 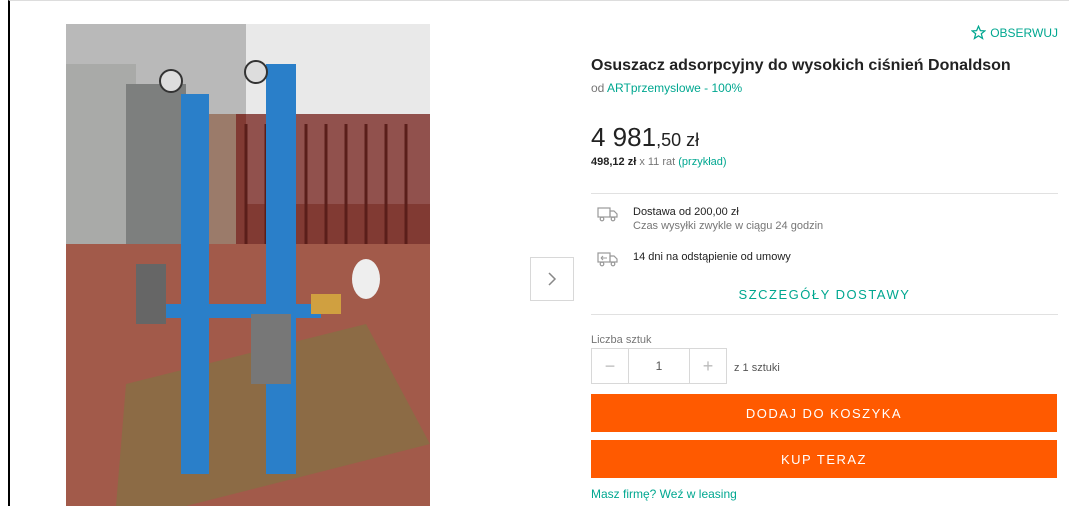 I want to click on installment-count: x 11 rat, so click(x=657, y=162).